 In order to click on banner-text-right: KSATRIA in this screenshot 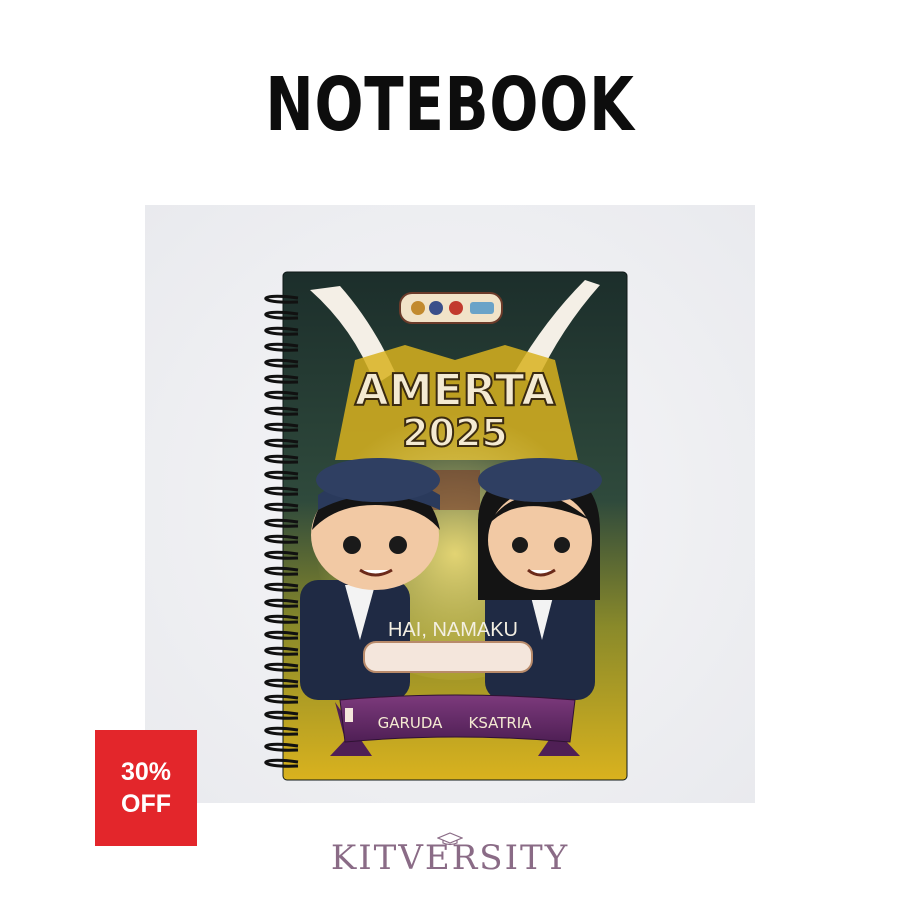, I will do `click(500, 723)`.